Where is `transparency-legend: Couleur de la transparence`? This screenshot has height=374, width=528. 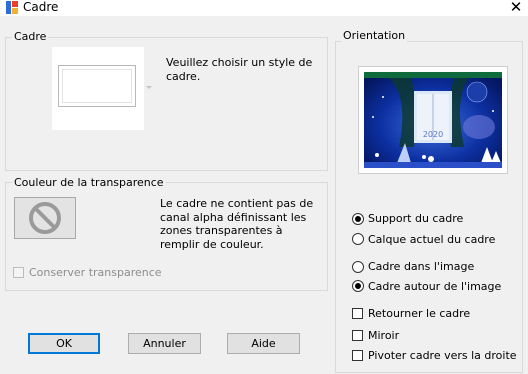
transparency-legend: Couleur de la transparence is located at coordinates (89, 182).